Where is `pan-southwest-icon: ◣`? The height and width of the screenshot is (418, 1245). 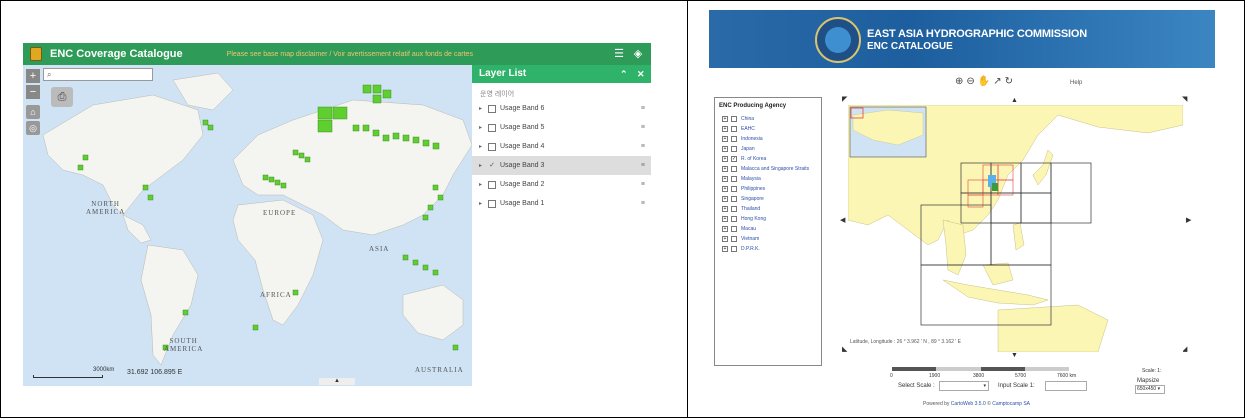 pan-southwest-icon: ◣ is located at coordinates (844, 349).